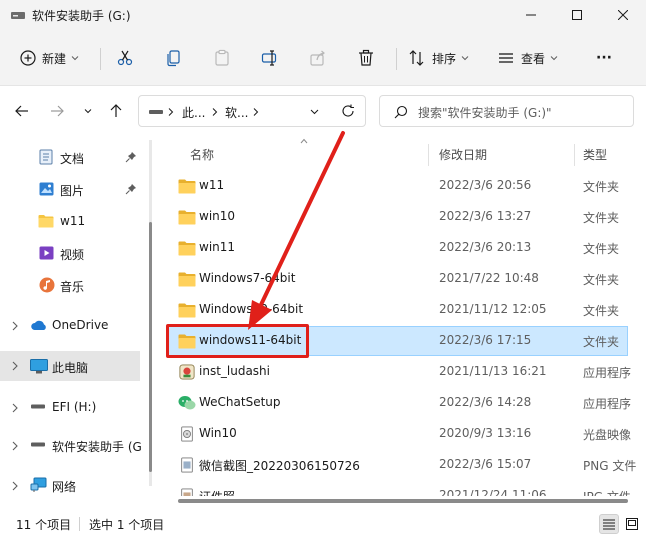  I want to click on sidebar-item-music: 音乐, so click(74, 285).